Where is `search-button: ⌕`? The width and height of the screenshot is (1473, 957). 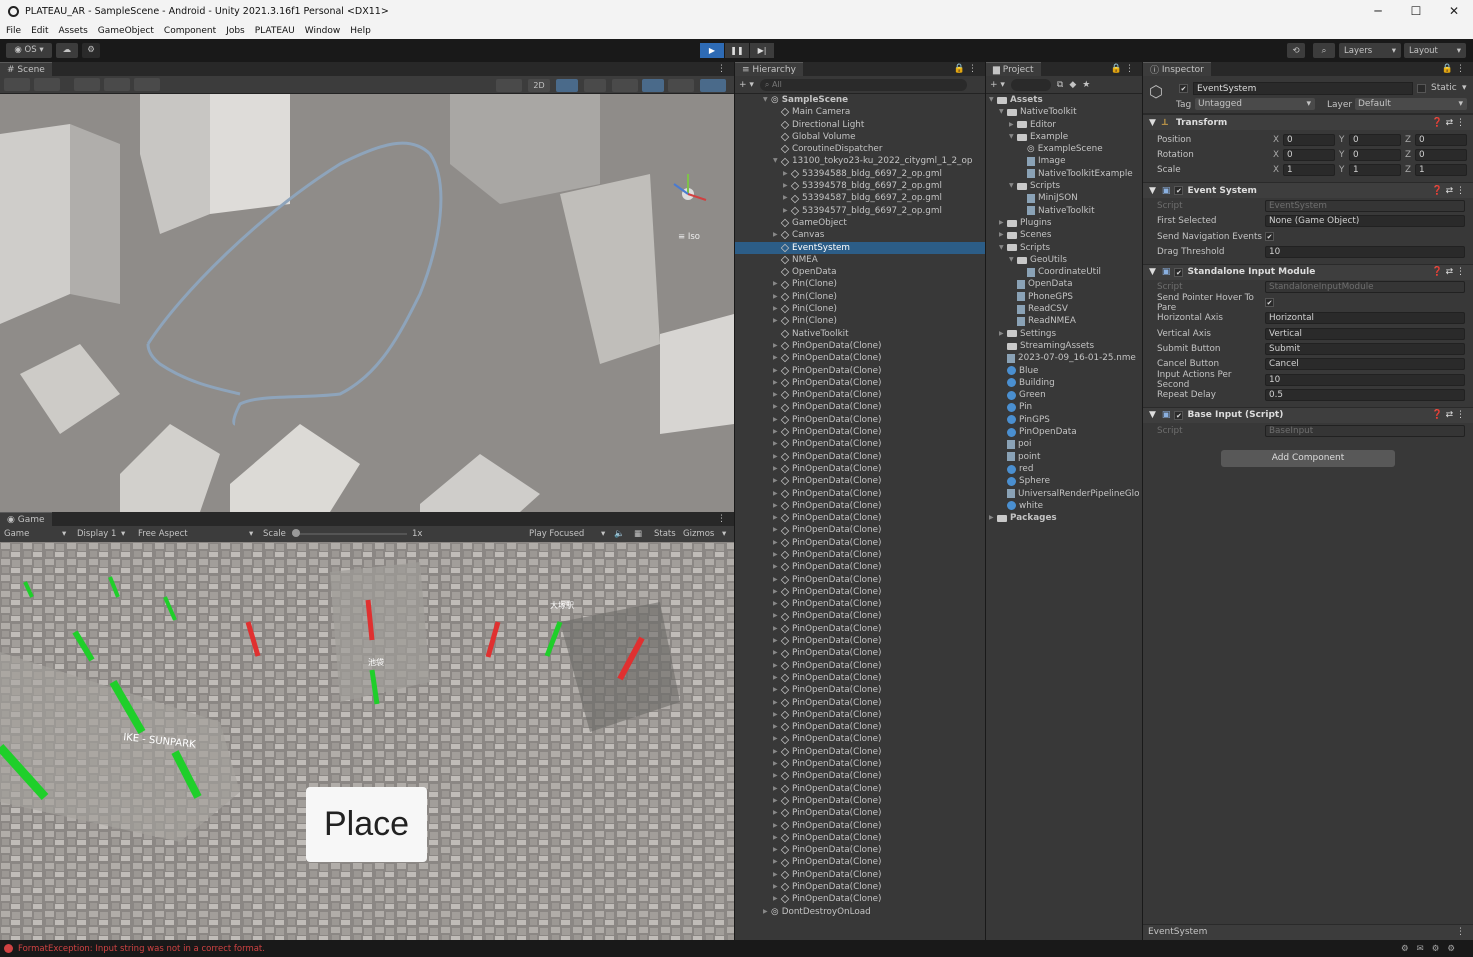 search-button: ⌕ is located at coordinates (1324, 50).